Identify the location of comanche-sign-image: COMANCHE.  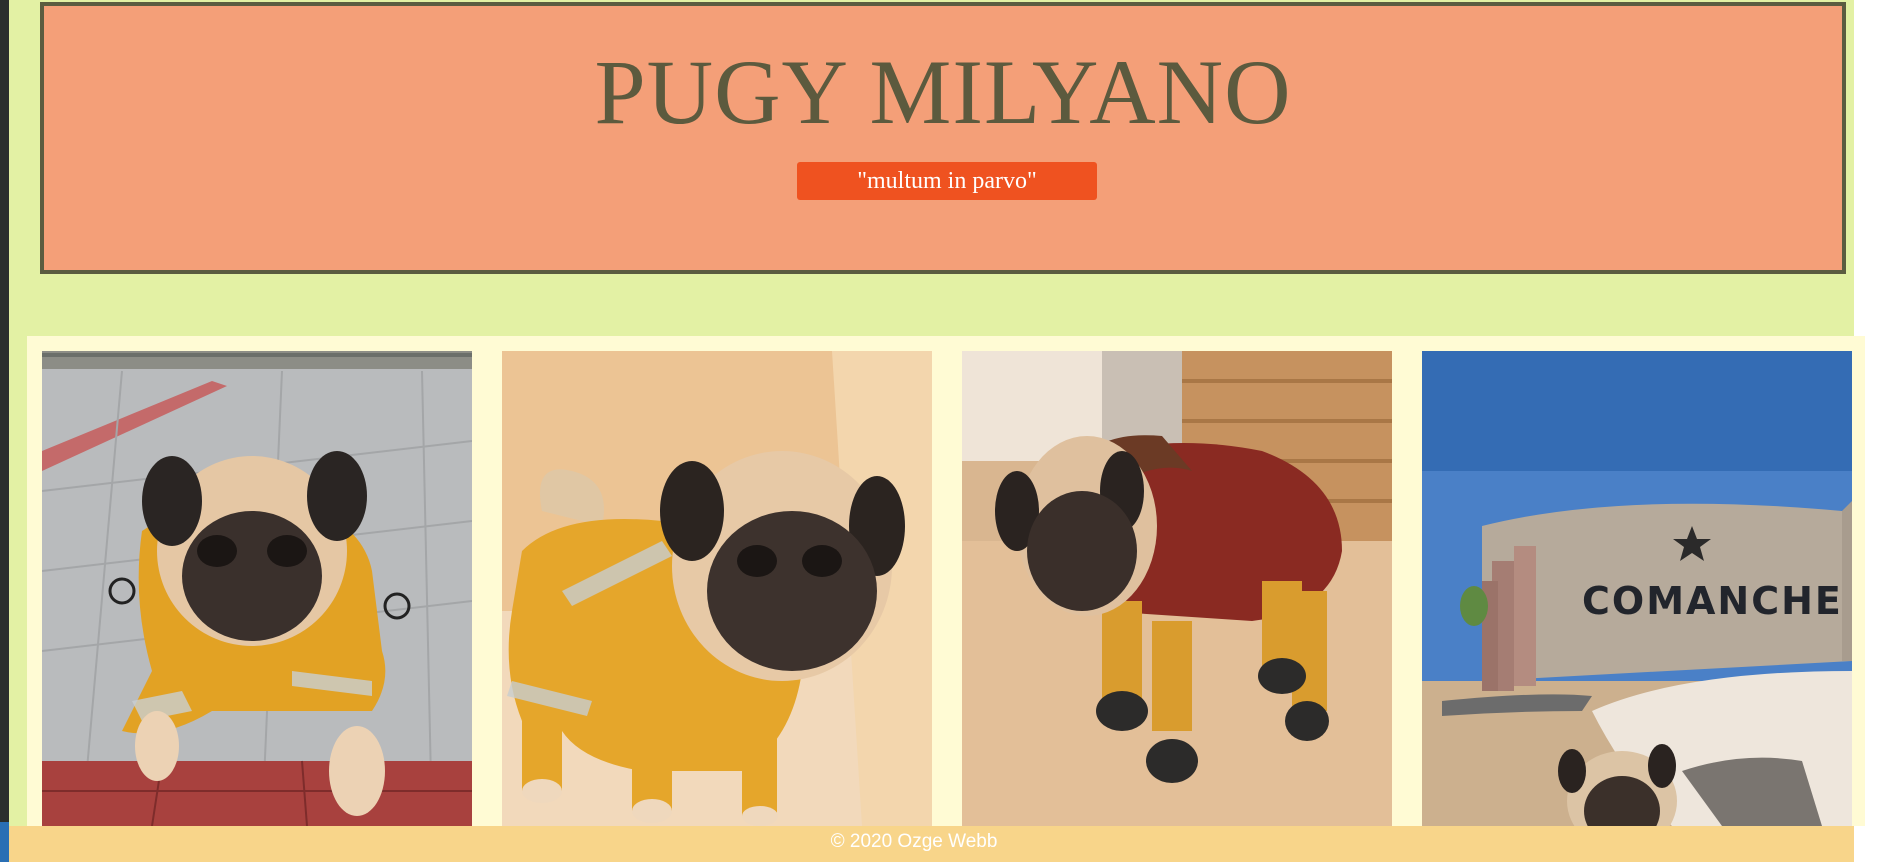
(1637, 588).